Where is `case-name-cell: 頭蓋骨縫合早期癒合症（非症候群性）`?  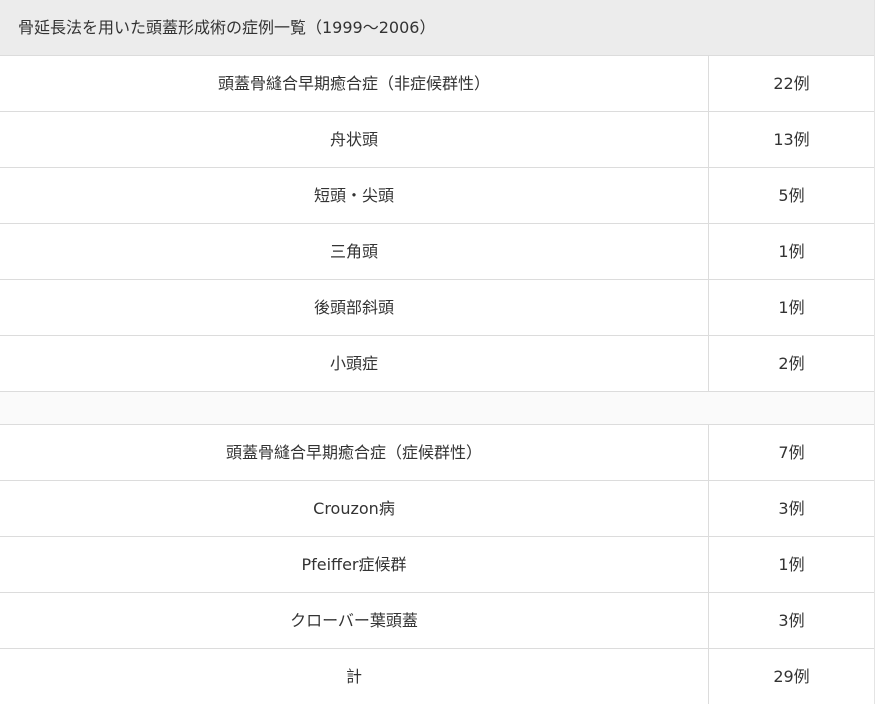
case-name-cell: 頭蓋骨縫合早期癒合症（非症候群性） is located at coordinates (354, 83).